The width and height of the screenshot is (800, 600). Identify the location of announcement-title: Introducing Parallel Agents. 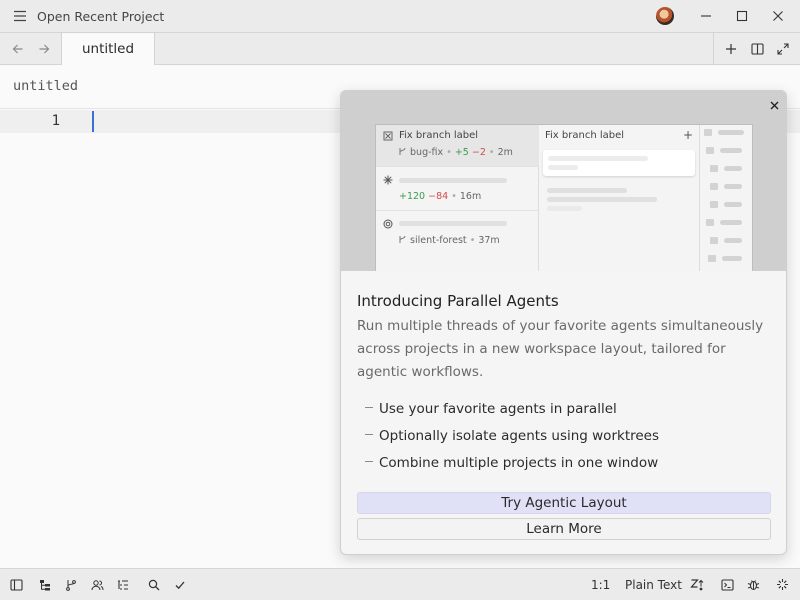
(458, 301).